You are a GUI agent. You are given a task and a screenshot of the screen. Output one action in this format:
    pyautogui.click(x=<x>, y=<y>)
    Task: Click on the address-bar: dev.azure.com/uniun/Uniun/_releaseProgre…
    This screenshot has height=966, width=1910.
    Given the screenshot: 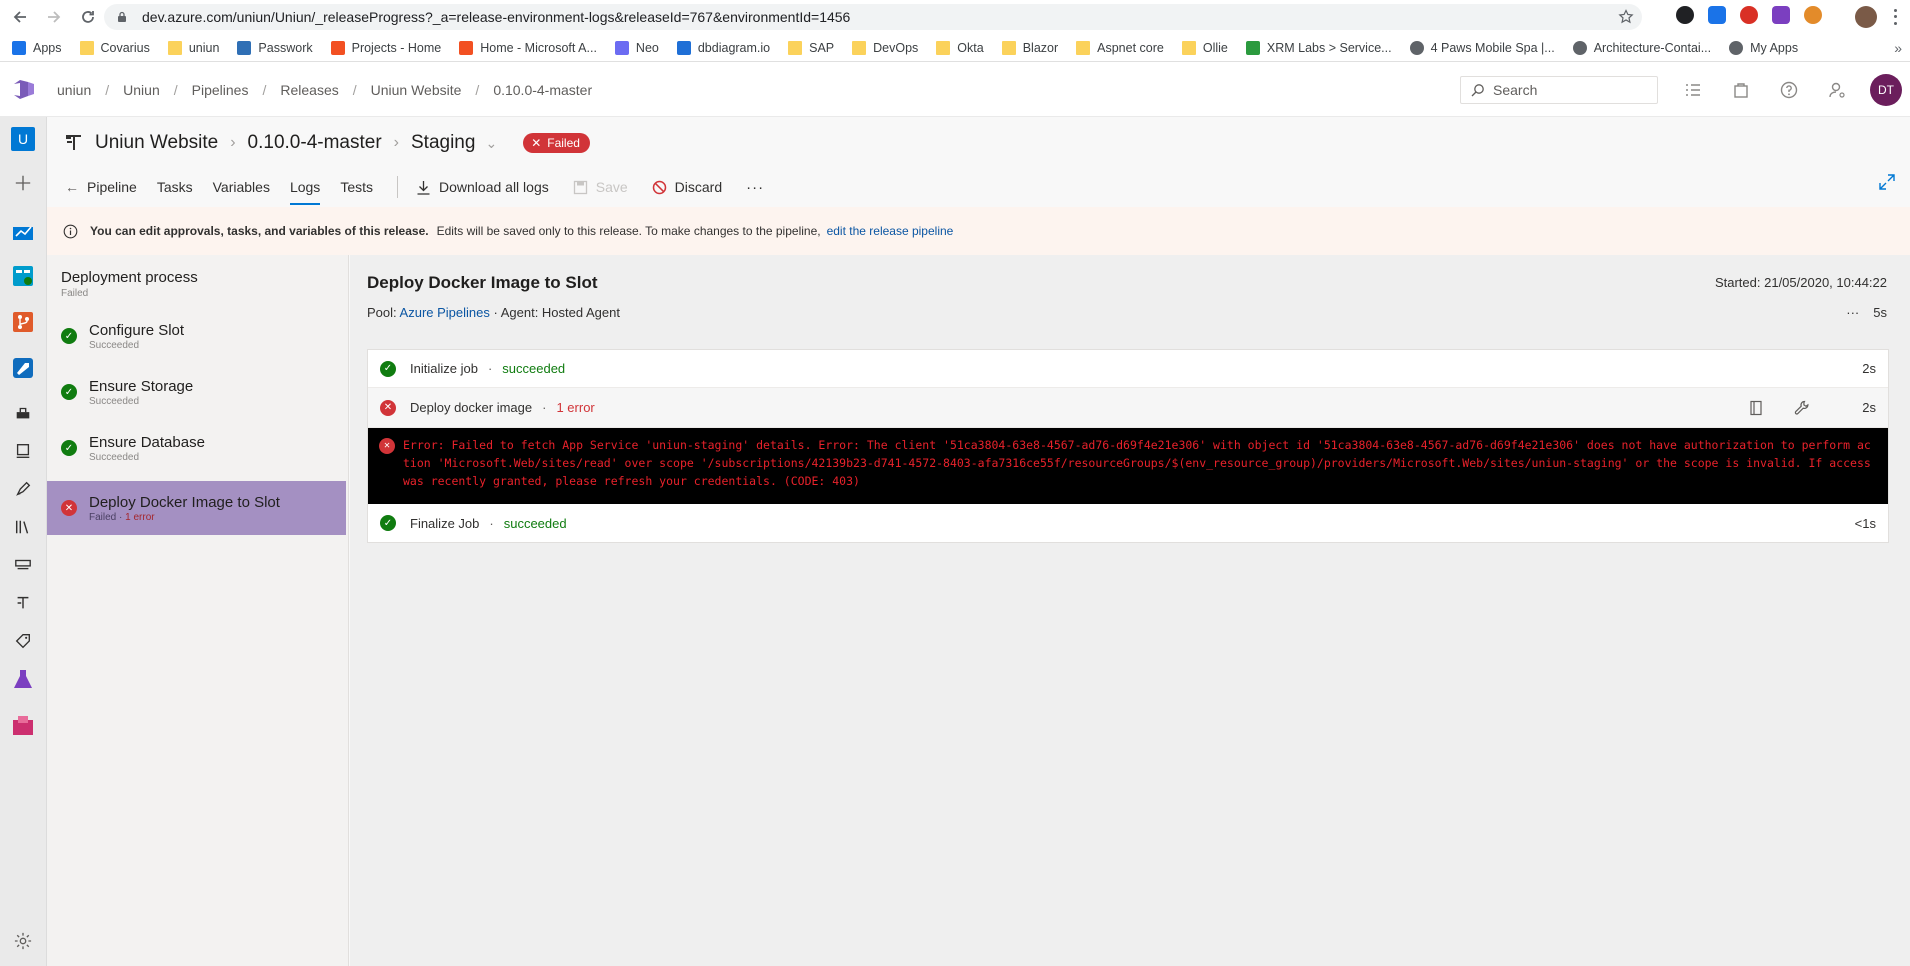 What is the action you would take?
    pyautogui.click(x=873, y=17)
    